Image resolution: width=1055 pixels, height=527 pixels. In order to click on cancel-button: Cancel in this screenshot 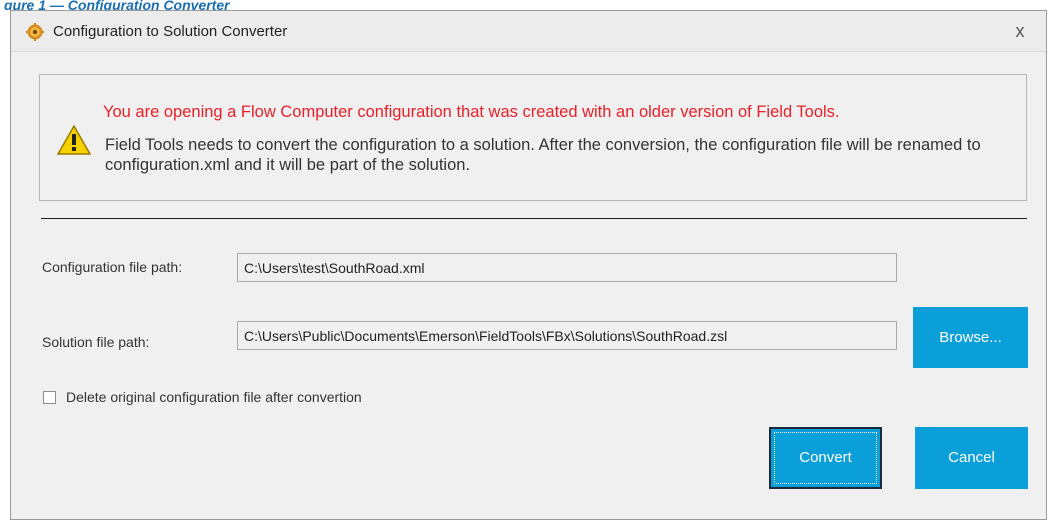, I will do `click(971, 458)`.